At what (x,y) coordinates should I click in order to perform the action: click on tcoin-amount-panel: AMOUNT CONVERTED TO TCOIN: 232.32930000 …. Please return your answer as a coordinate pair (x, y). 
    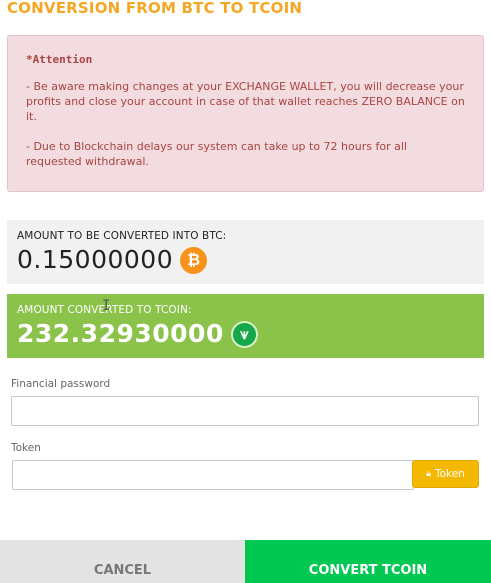
    Looking at the image, I should click on (245, 326).